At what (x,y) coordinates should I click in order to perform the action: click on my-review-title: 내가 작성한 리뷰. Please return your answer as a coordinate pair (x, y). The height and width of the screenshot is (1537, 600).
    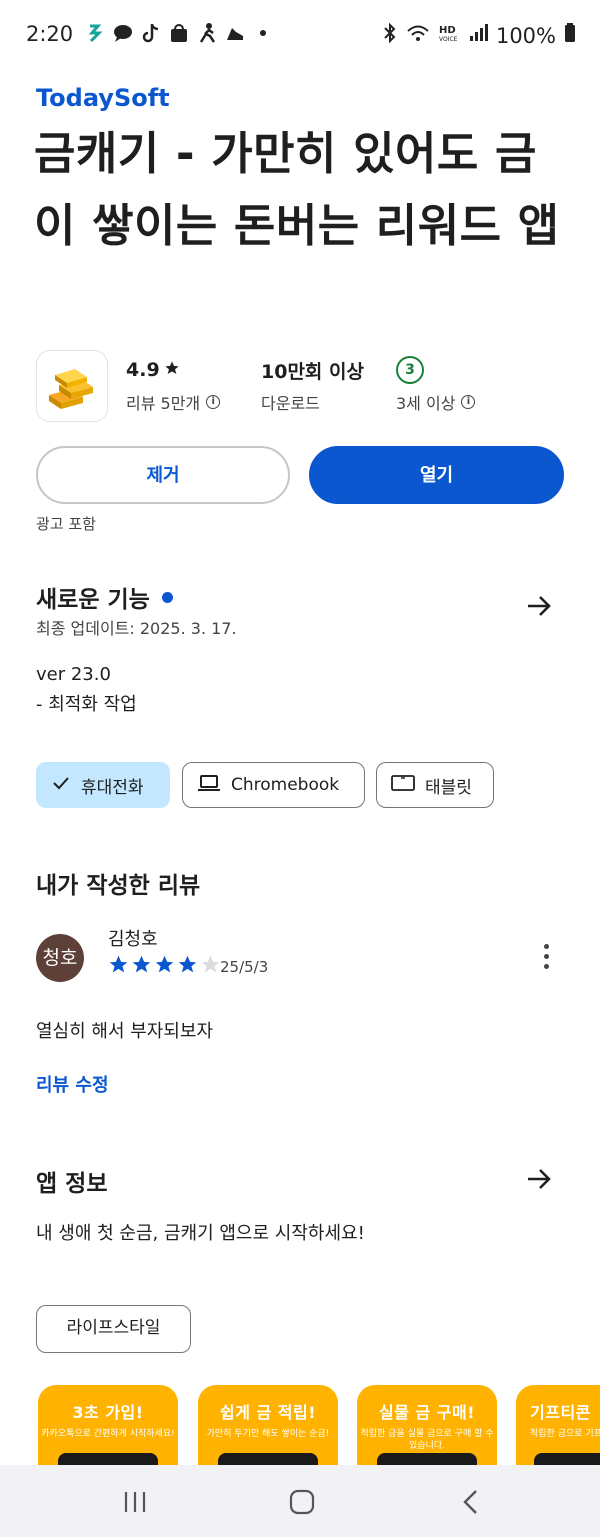
    Looking at the image, I should click on (118, 883).